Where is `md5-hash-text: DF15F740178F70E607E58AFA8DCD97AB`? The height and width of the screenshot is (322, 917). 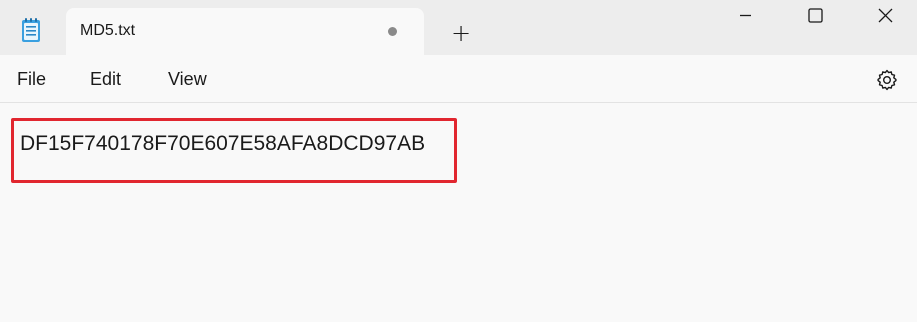 md5-hash-text: DF15F740178F70E607E58AFA8DCD97AB is located at coordinates (223, 143).